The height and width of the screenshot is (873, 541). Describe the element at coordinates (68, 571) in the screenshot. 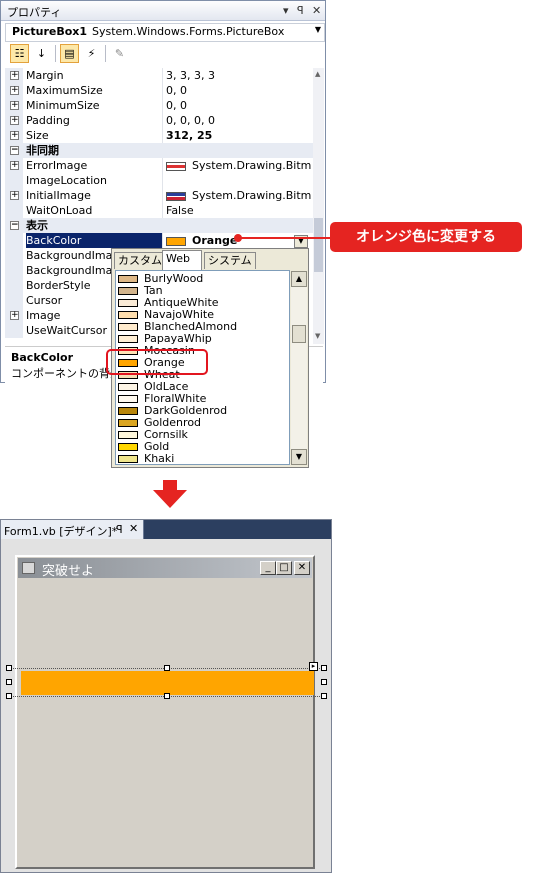

I see `form-title: 突破せよ` at that location.